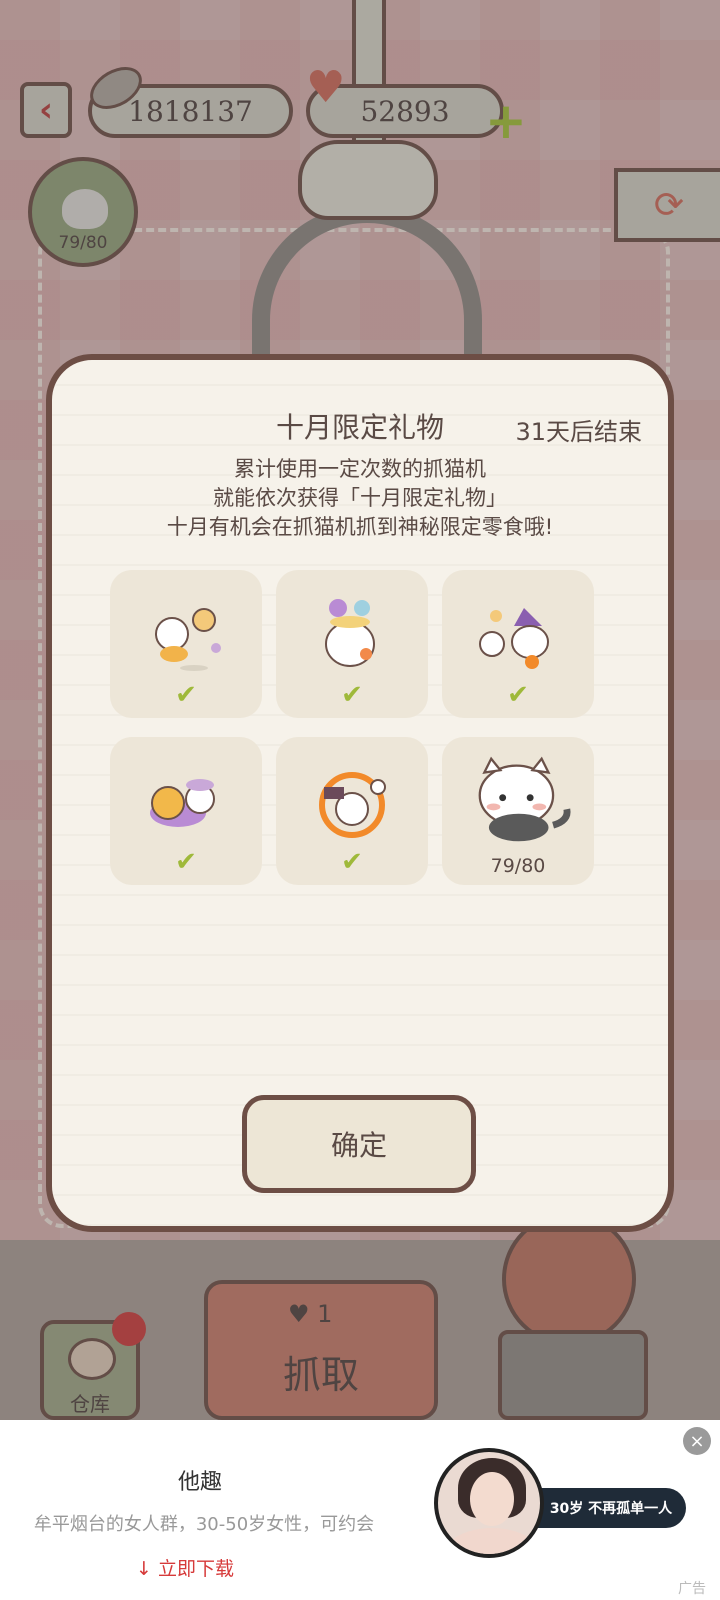 This screenshot has width=720, height=1600. I want to click on close-icon: ×, so click(697, 1441).